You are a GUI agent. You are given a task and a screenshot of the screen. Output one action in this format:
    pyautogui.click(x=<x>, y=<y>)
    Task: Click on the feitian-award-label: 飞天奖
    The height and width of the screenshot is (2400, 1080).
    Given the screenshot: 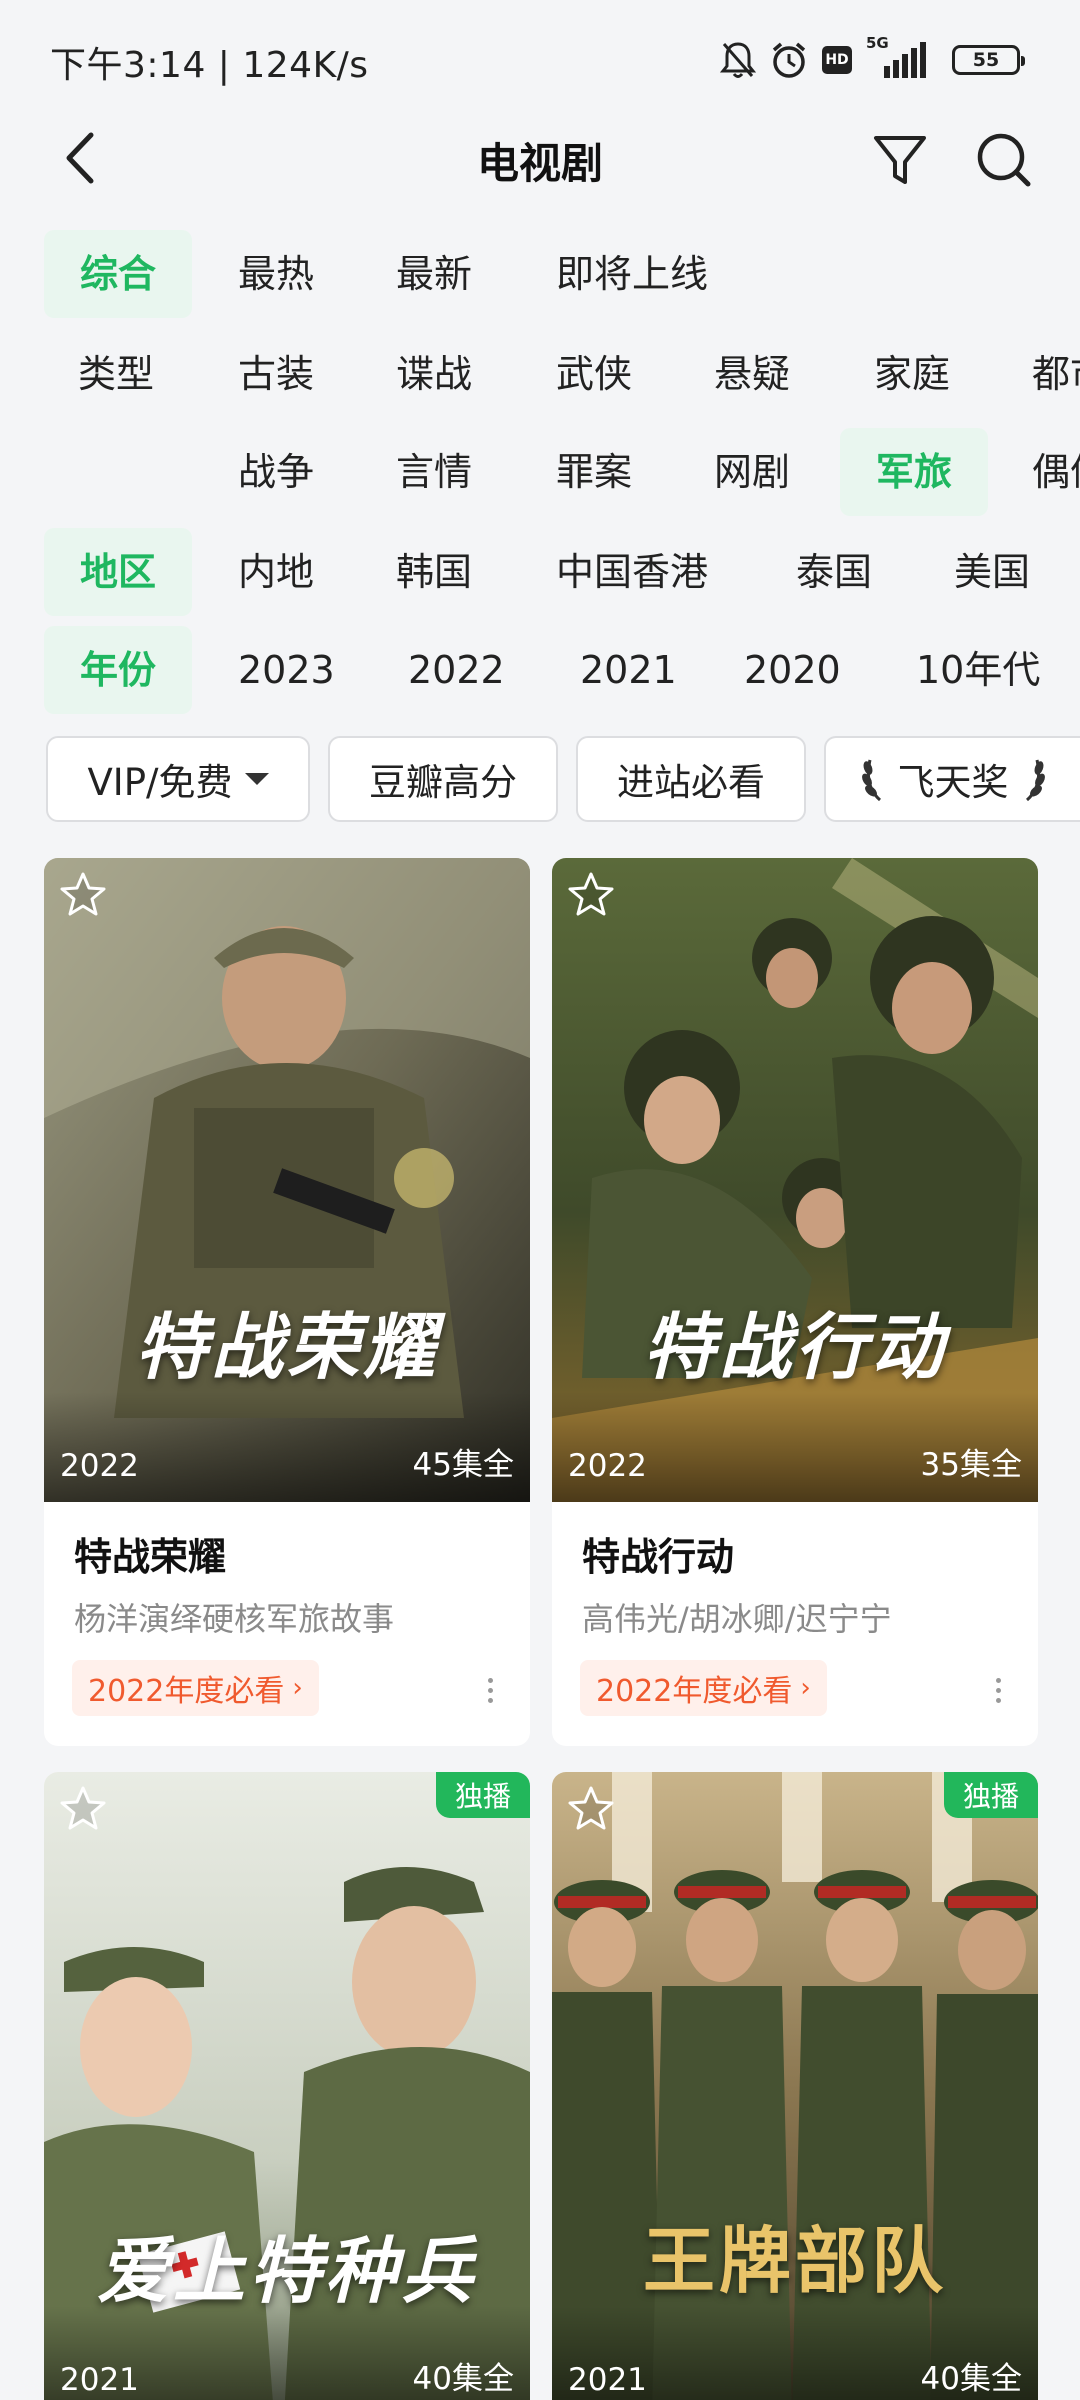 What is the action you would take?
    pyautogui.click(x=953, y=782)
    